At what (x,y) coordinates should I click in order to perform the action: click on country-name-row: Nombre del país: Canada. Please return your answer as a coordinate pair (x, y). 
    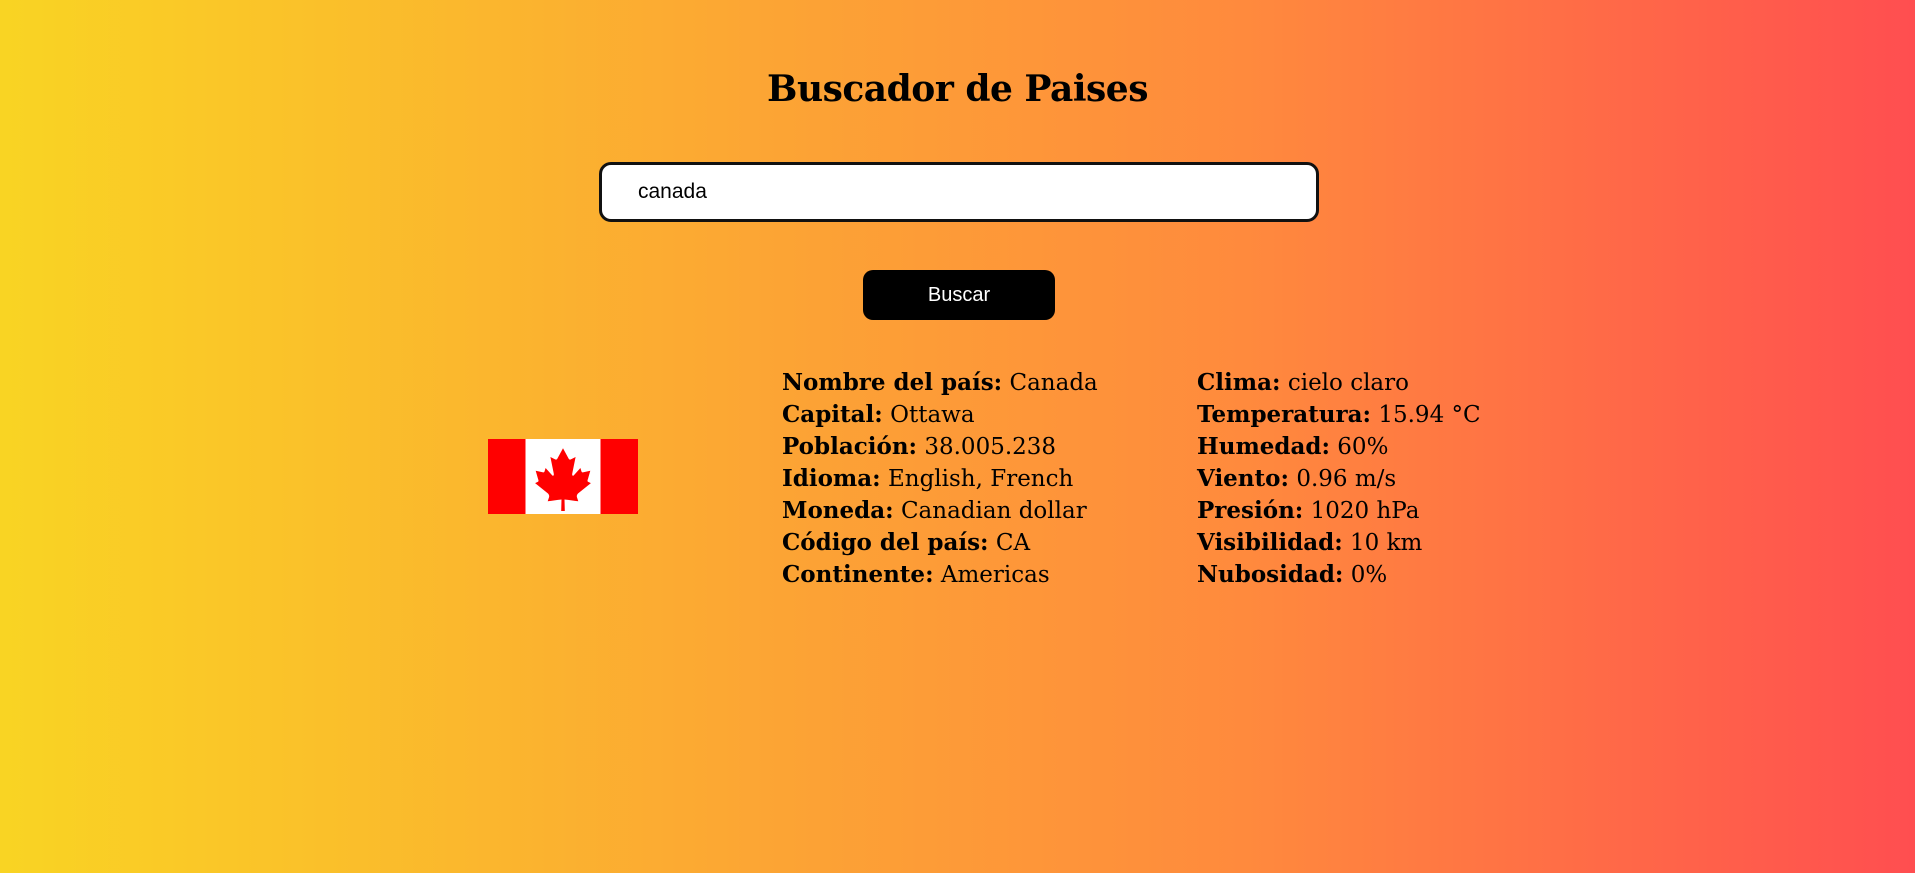
    Looking at the image, I should click on (940, 383).